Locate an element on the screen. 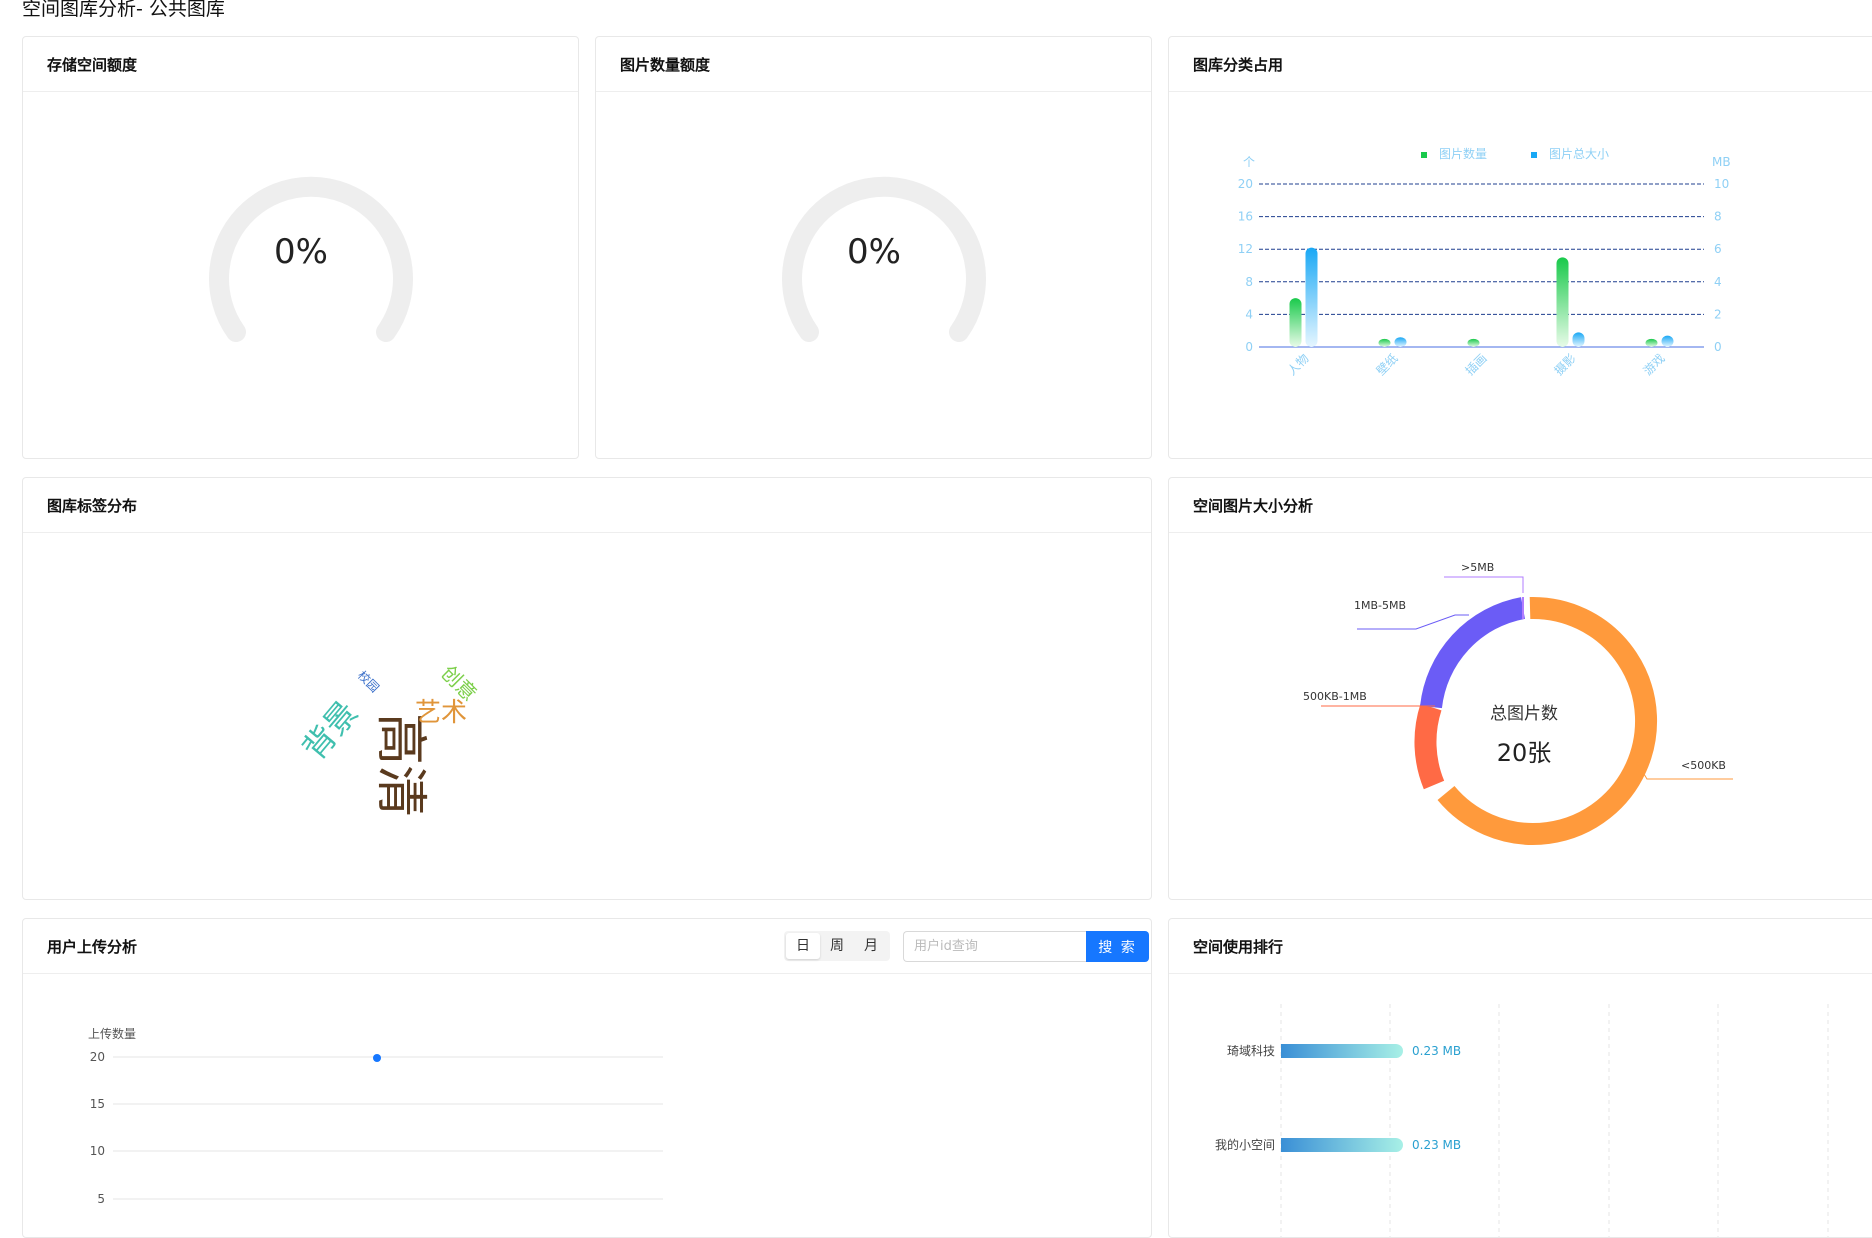 The width and height of the screenshot is (1872, 1238). tag-distribution-title: 图库标签分布 is located at coordinates (92, 505).